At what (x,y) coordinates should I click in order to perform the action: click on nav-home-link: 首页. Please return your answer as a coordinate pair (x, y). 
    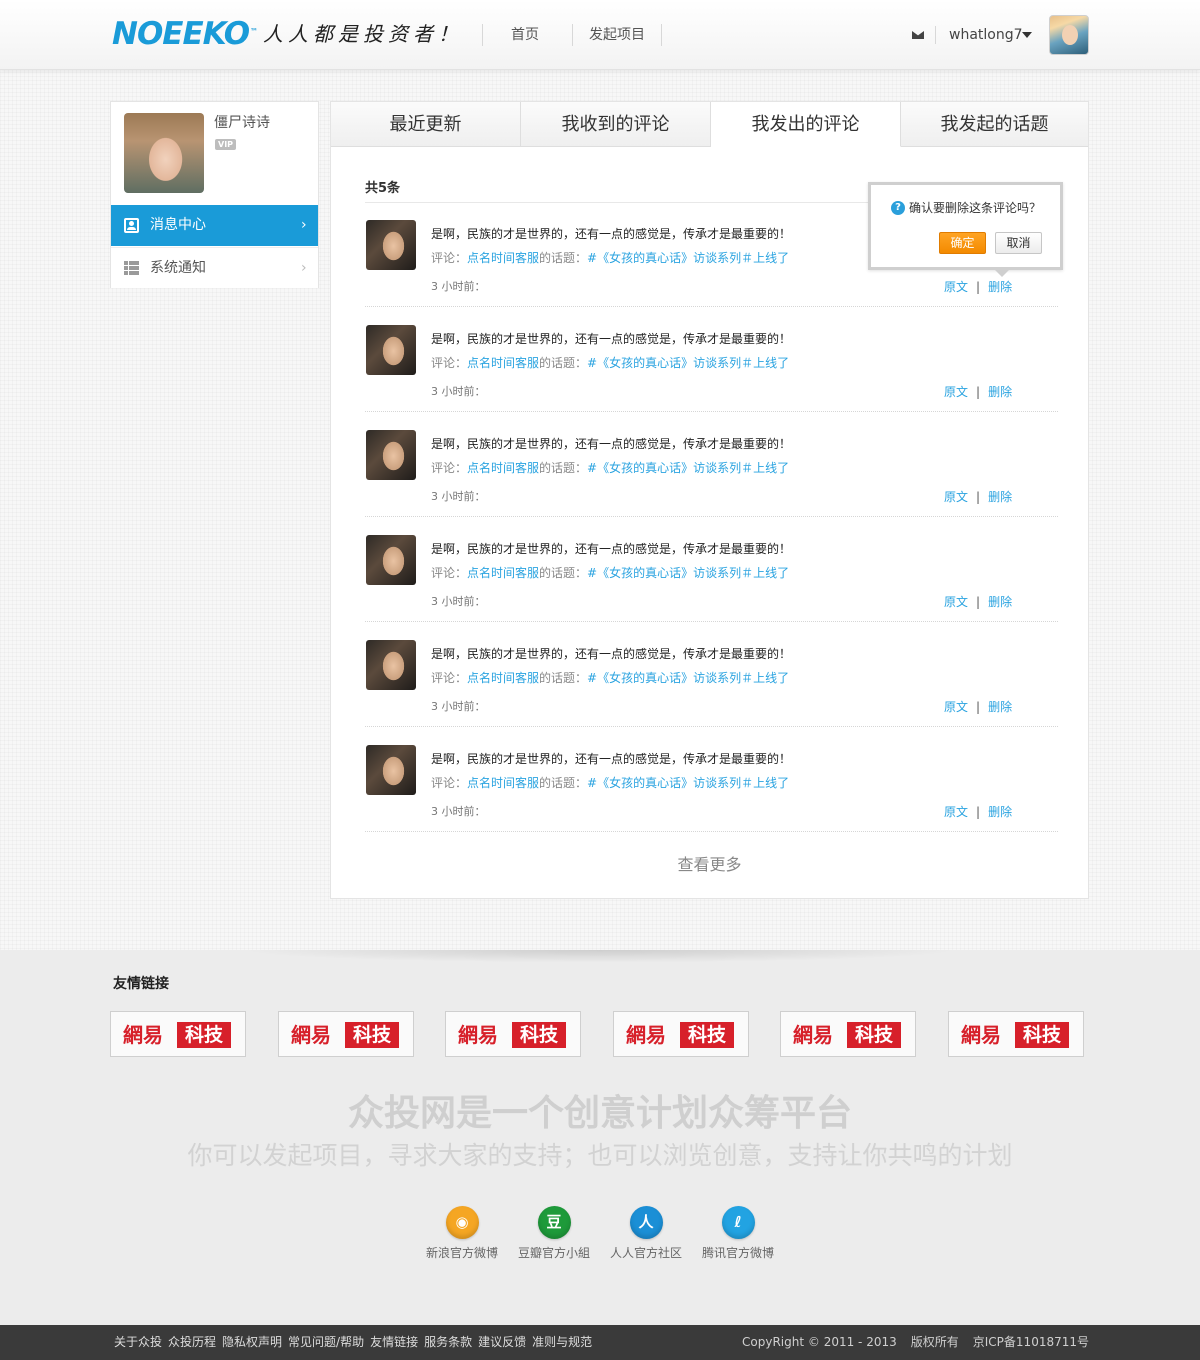
    Looking at the image, I should click on (525, 35).